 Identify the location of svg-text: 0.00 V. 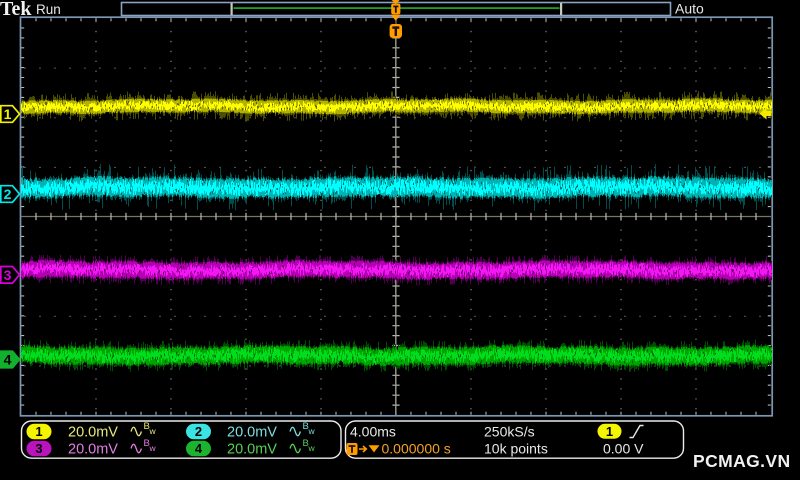
(623, 449).